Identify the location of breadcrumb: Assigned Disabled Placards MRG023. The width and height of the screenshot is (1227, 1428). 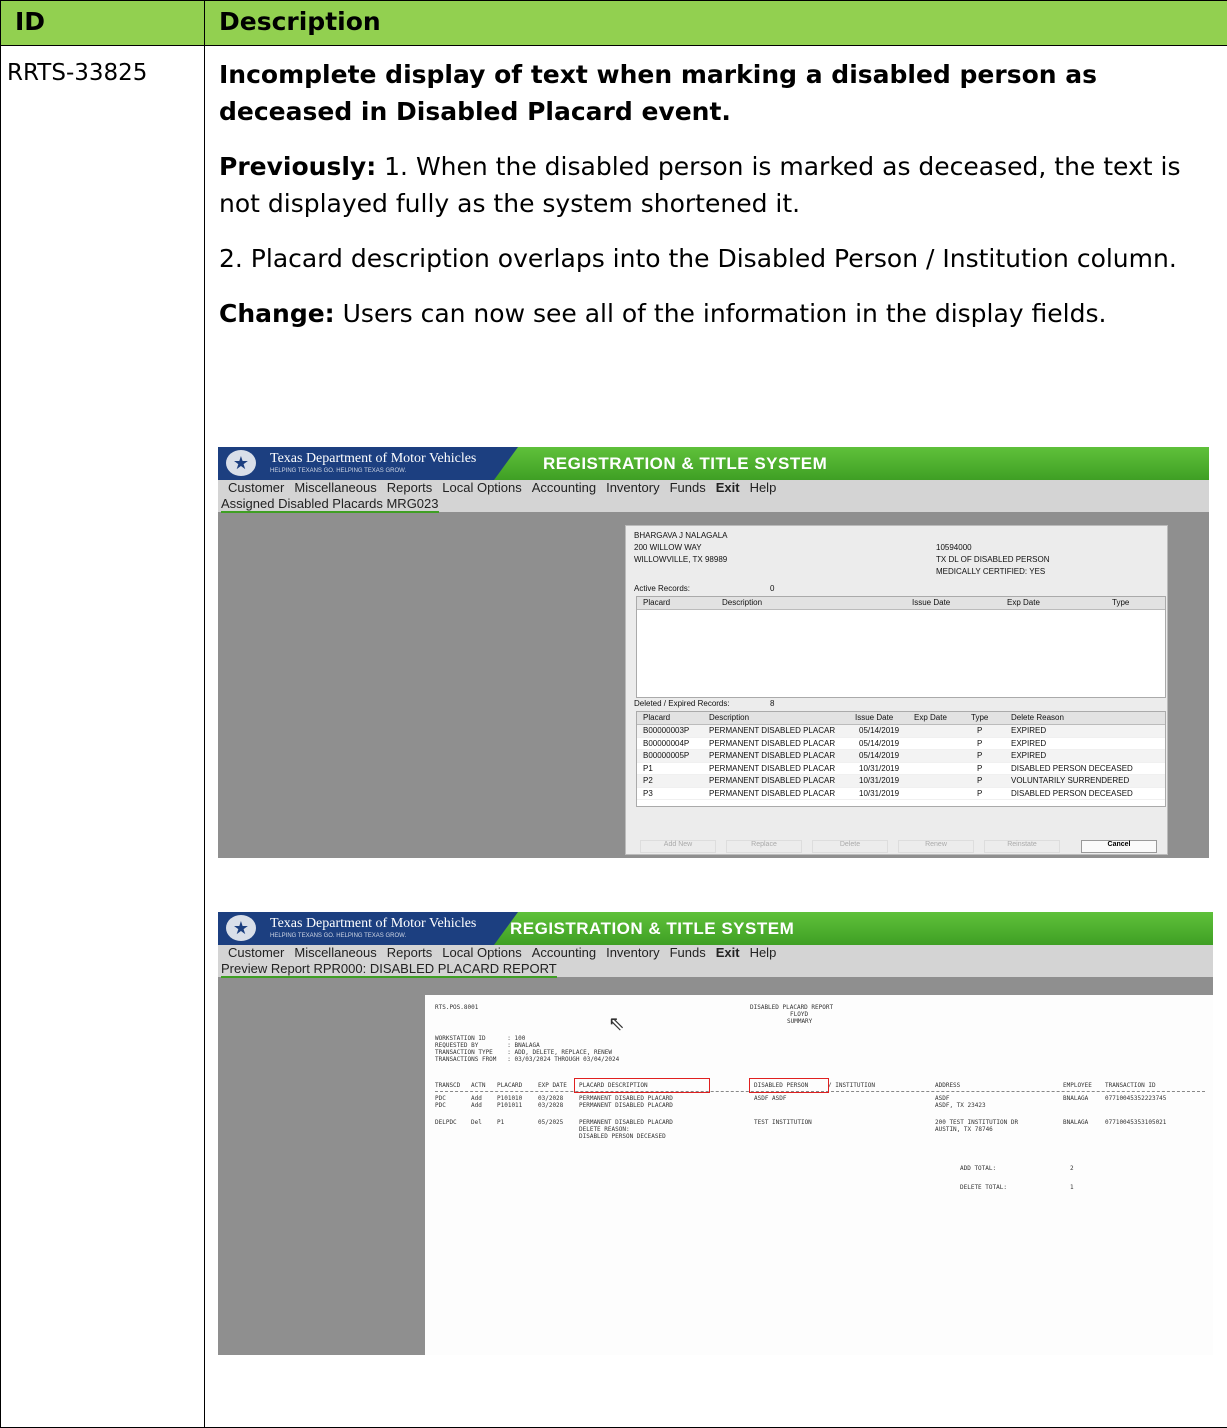
(713, 504).